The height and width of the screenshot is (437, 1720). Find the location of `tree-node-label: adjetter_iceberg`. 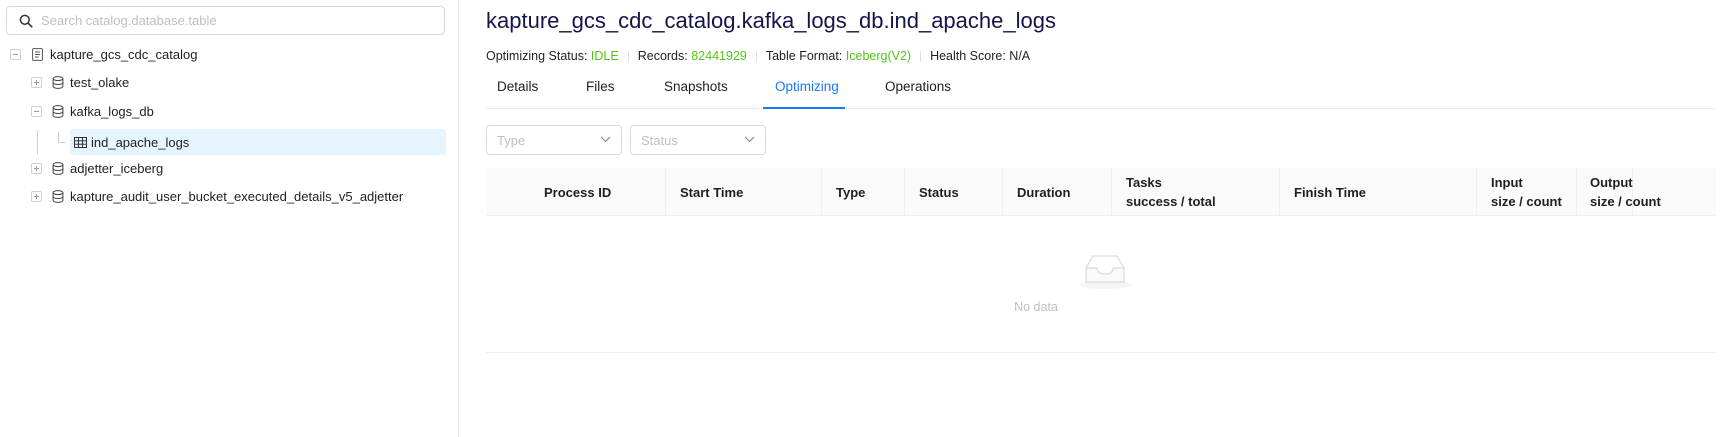

tree-node-label: adjetter_iceberg is located at coordinates (117, 168).